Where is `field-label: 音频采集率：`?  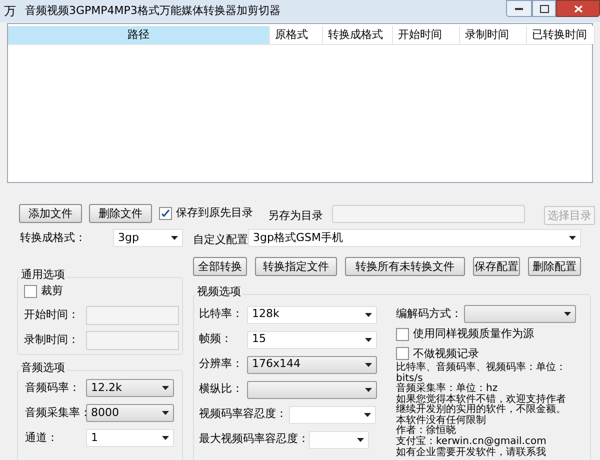 field-label: 音频采集率： is located at coordinates (55, 412).